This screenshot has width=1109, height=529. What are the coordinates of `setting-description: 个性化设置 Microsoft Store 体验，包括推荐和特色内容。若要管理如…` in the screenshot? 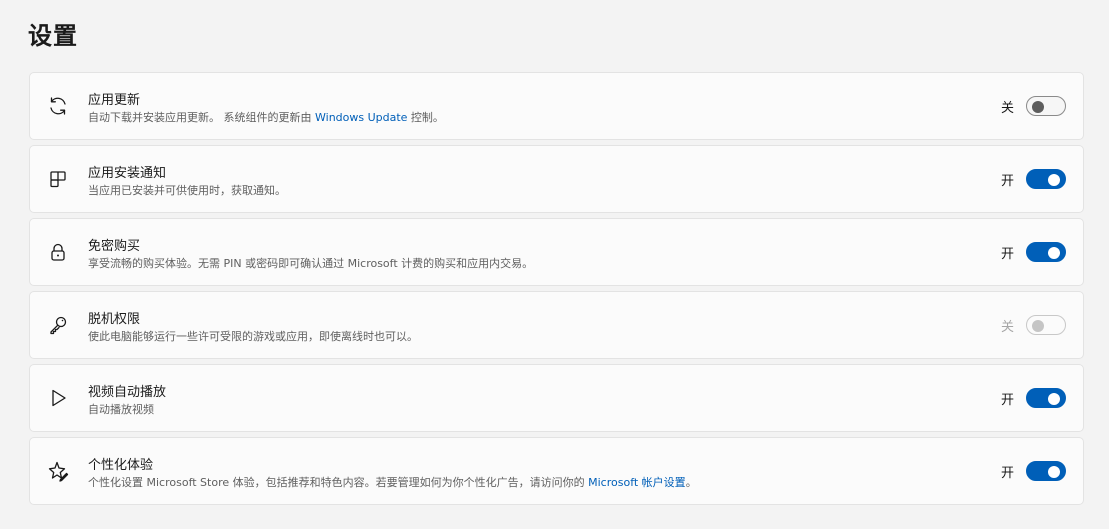 It's located at (392, 482).